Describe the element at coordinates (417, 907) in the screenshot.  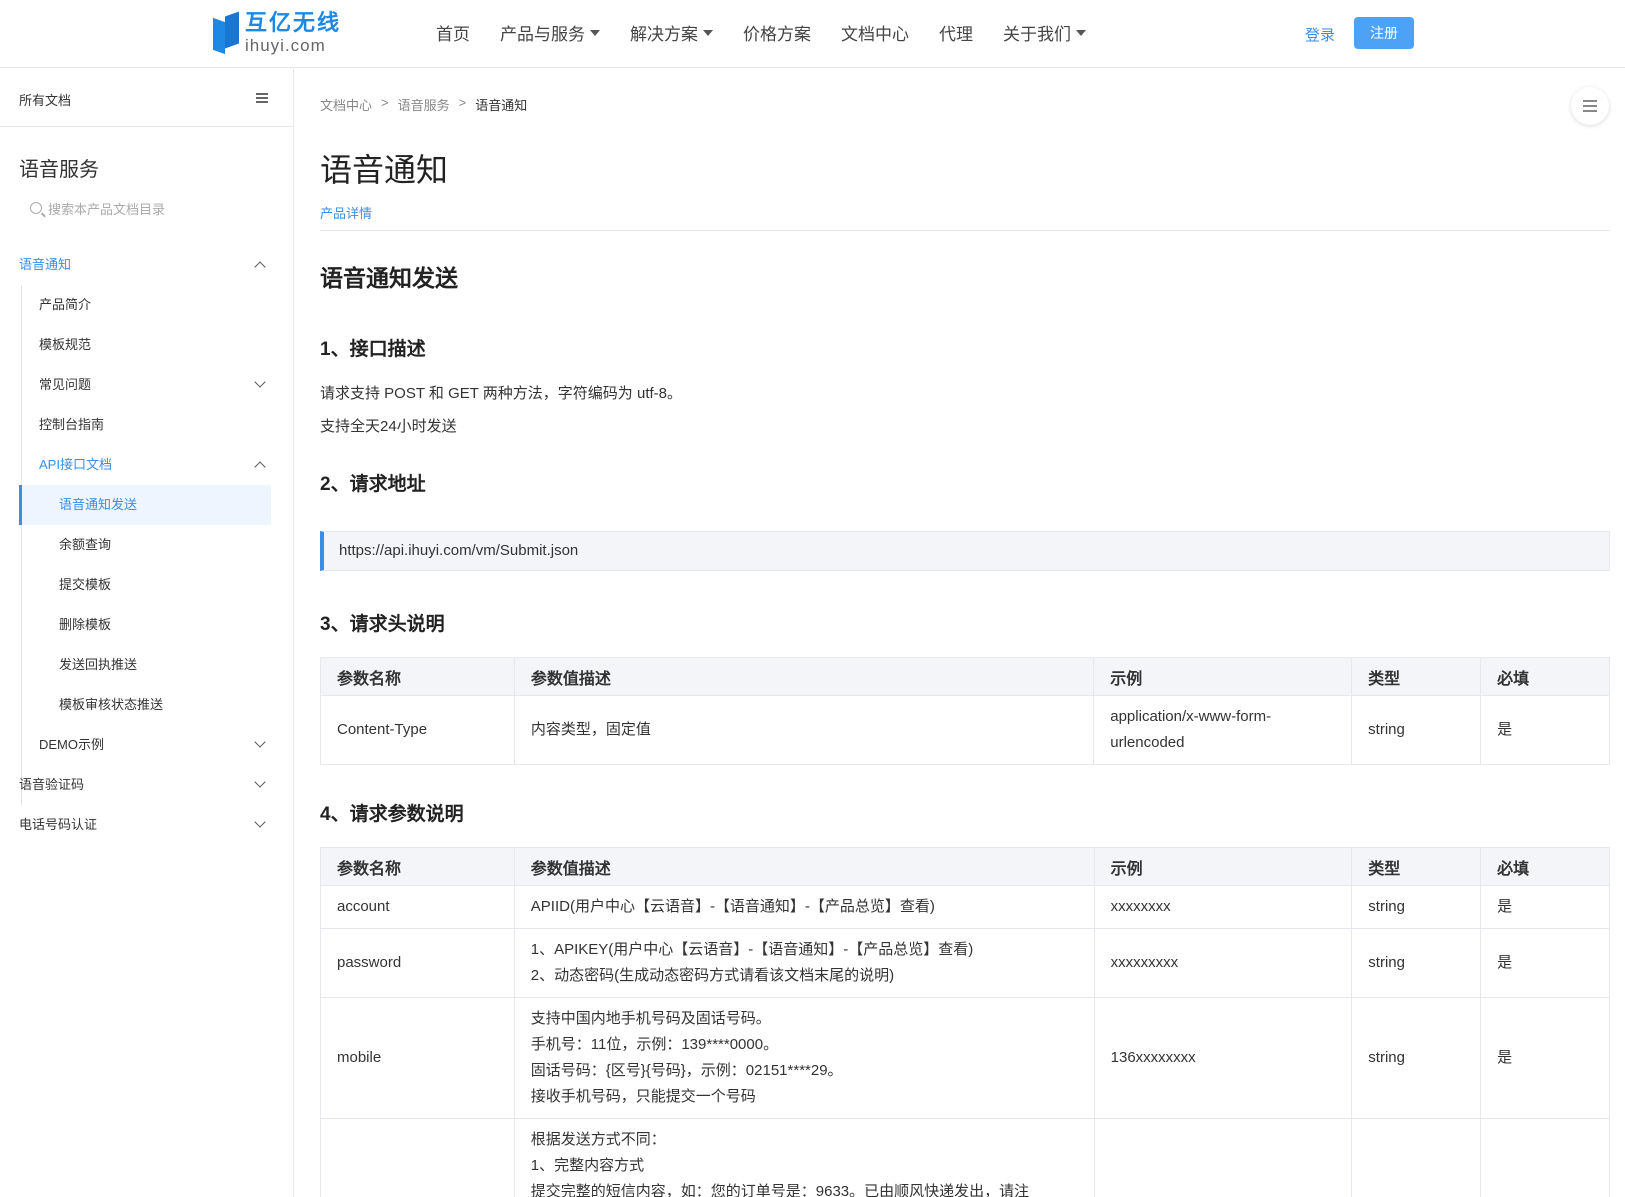
I see `cell-name: account` at that location.